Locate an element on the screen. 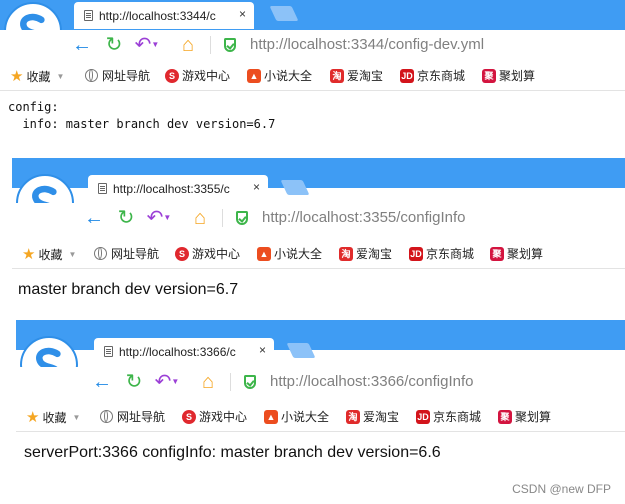 The image size is (625, 504). address-bar: http://localhost:3355/configInfo is located at coordinates (363, 217).